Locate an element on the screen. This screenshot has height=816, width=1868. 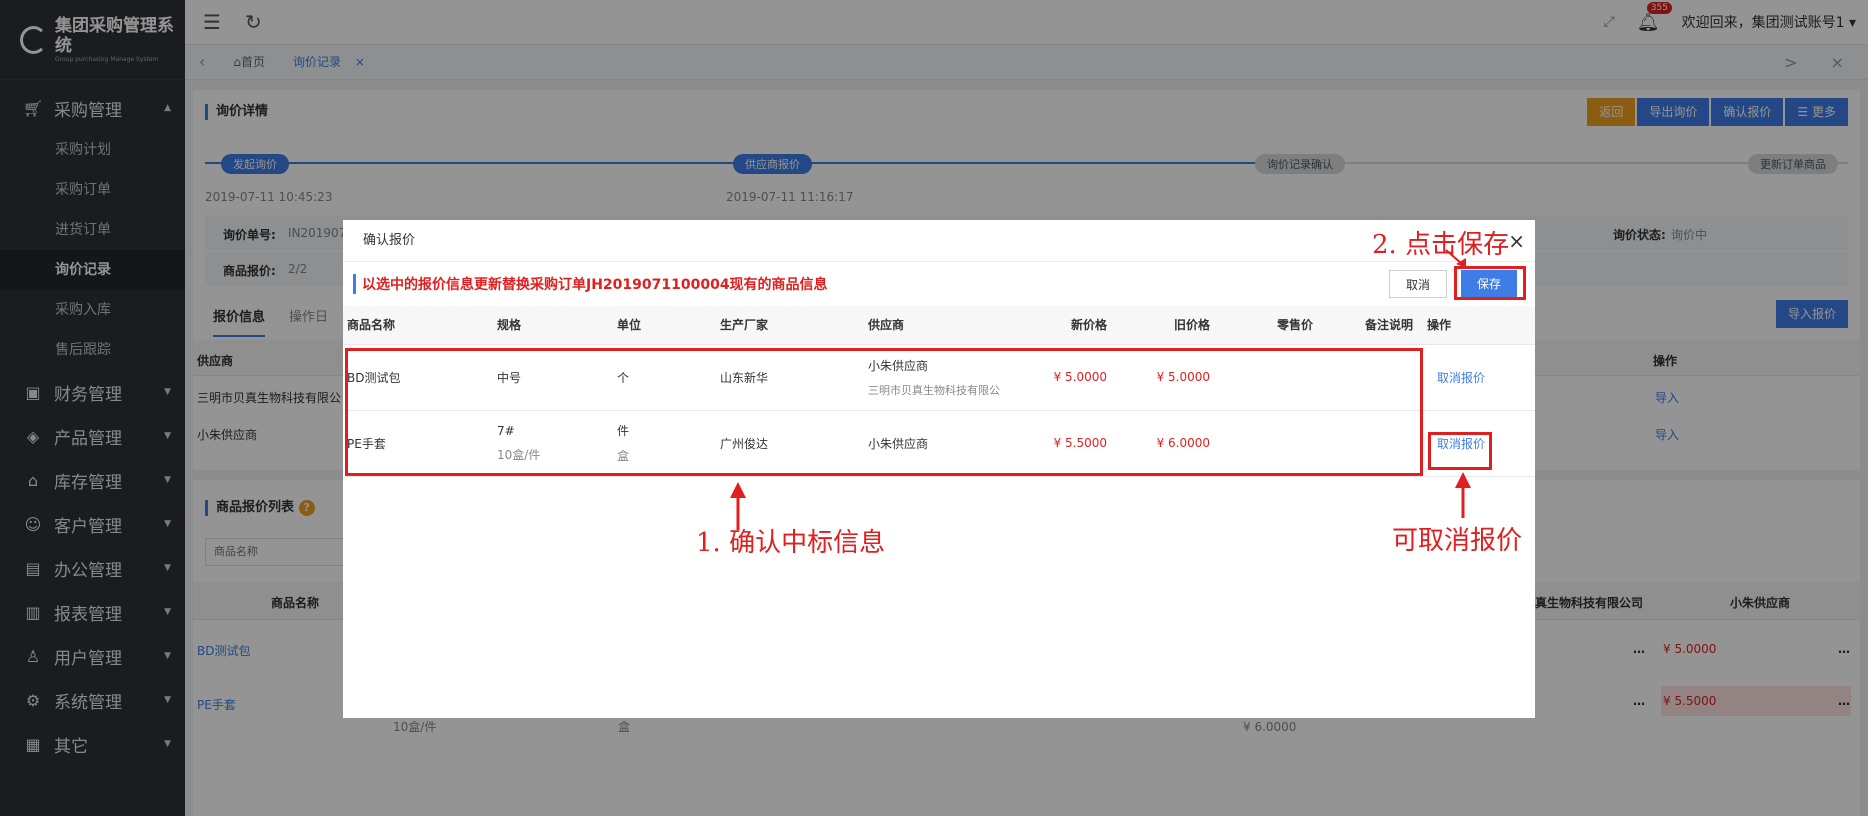
annotation-click-save: 2. 点击保存 is located at coordinates (1441, 245).